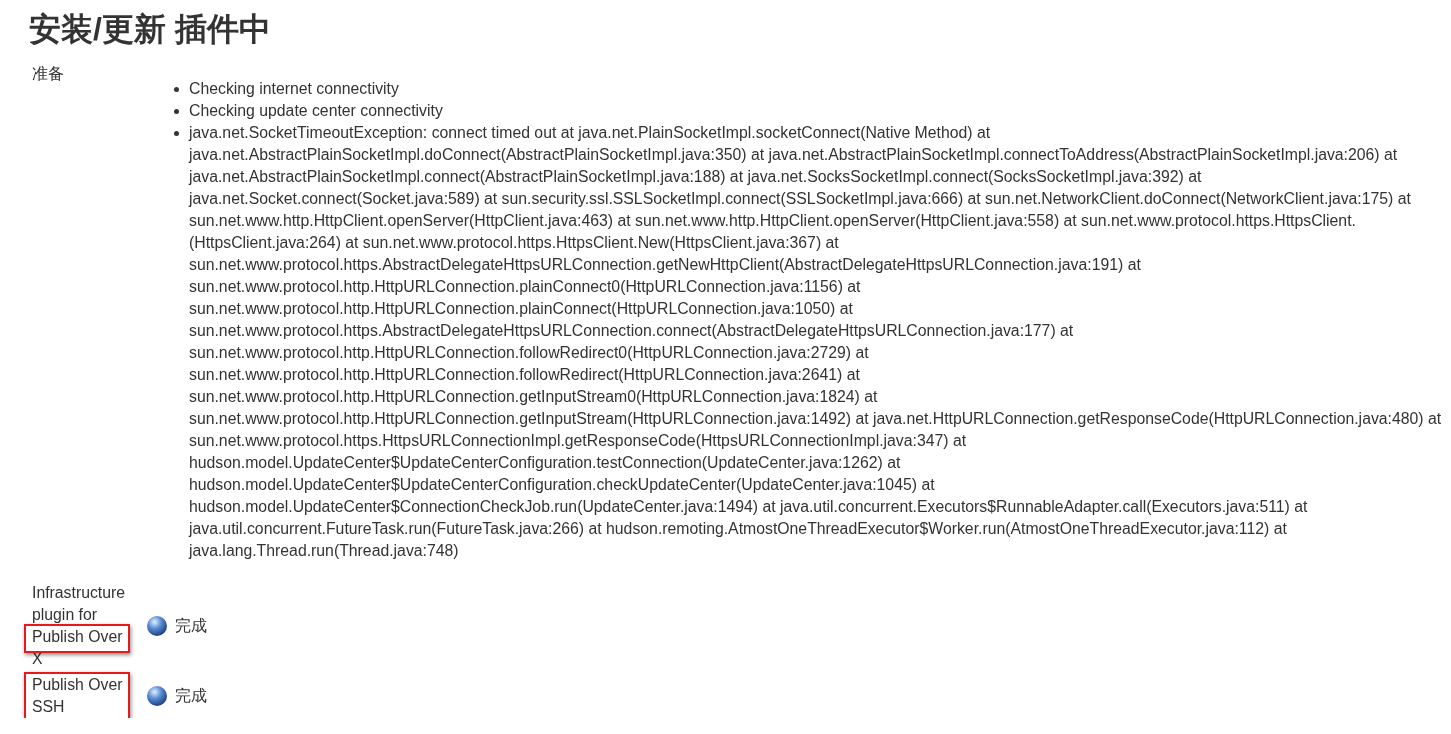 The width and height of the screenshot is (1451, 734). What do you see at coordinates (294, 89) in the screenshot?
I see `log-message: Checking internet connectivity` at bounding box center [294, 89].